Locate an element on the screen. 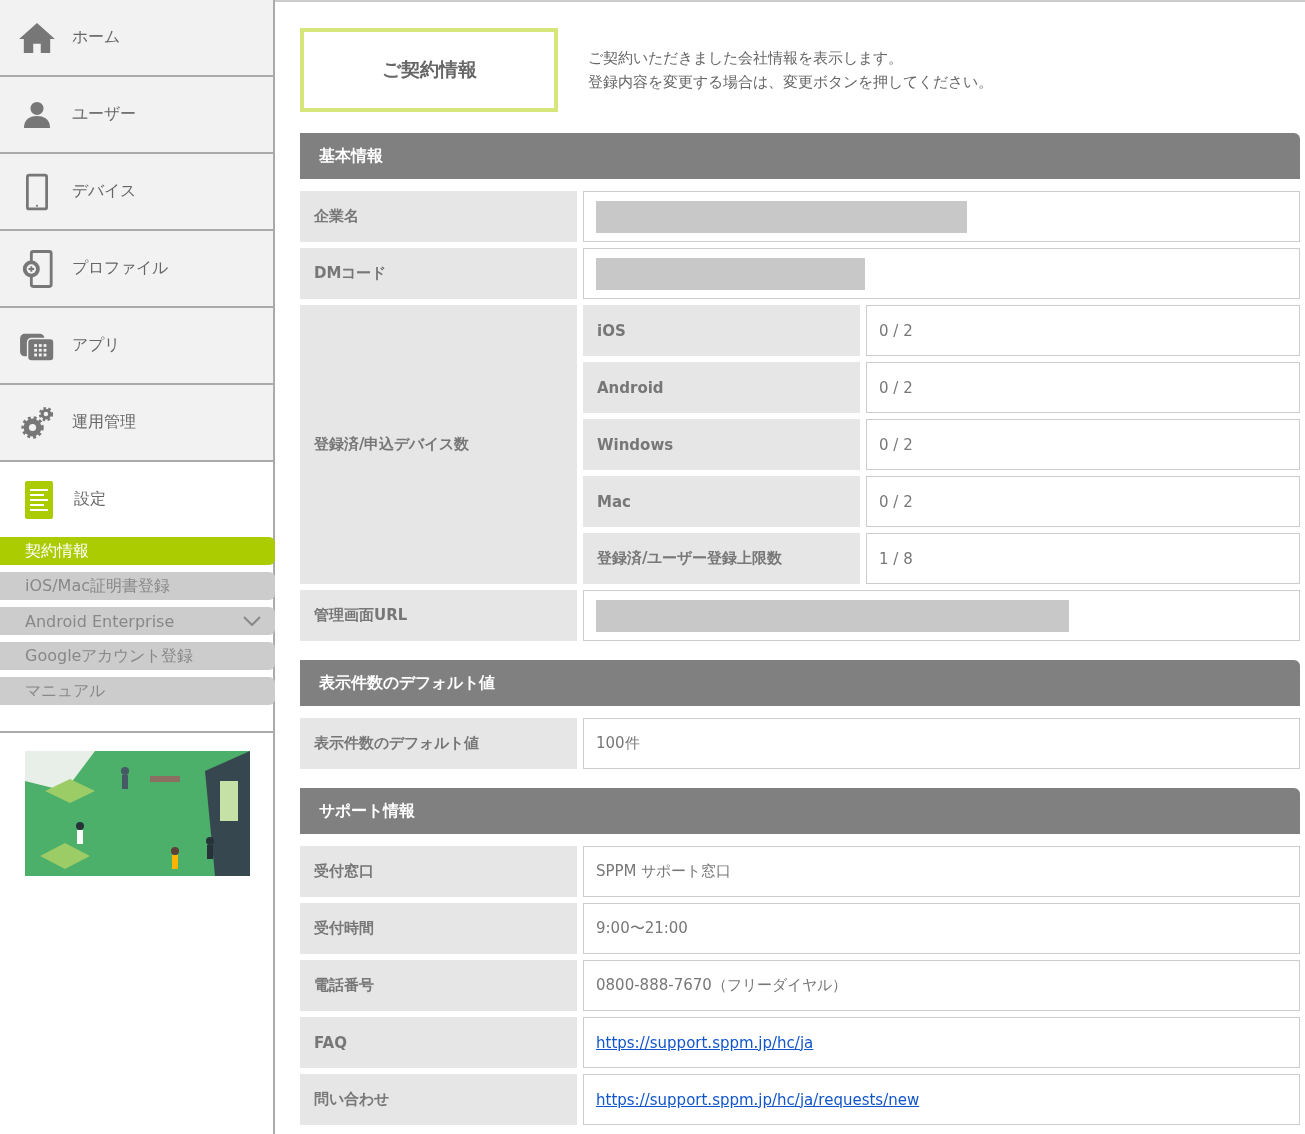  nav-item: ユーザー is located at coordinates (136, 115).